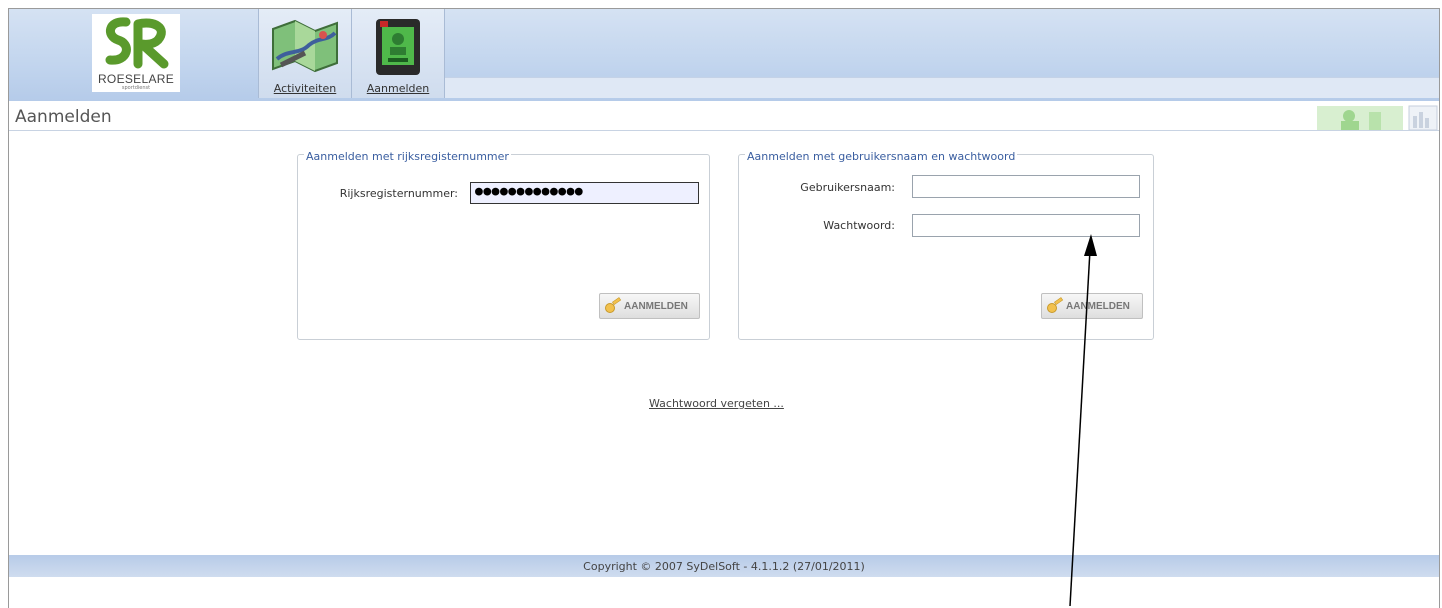 The width and height of the screenshot is (1442, 608). I want to click on panel-rrn-legend: Aanmelden met rijksregisternummer, so click(407, 156).